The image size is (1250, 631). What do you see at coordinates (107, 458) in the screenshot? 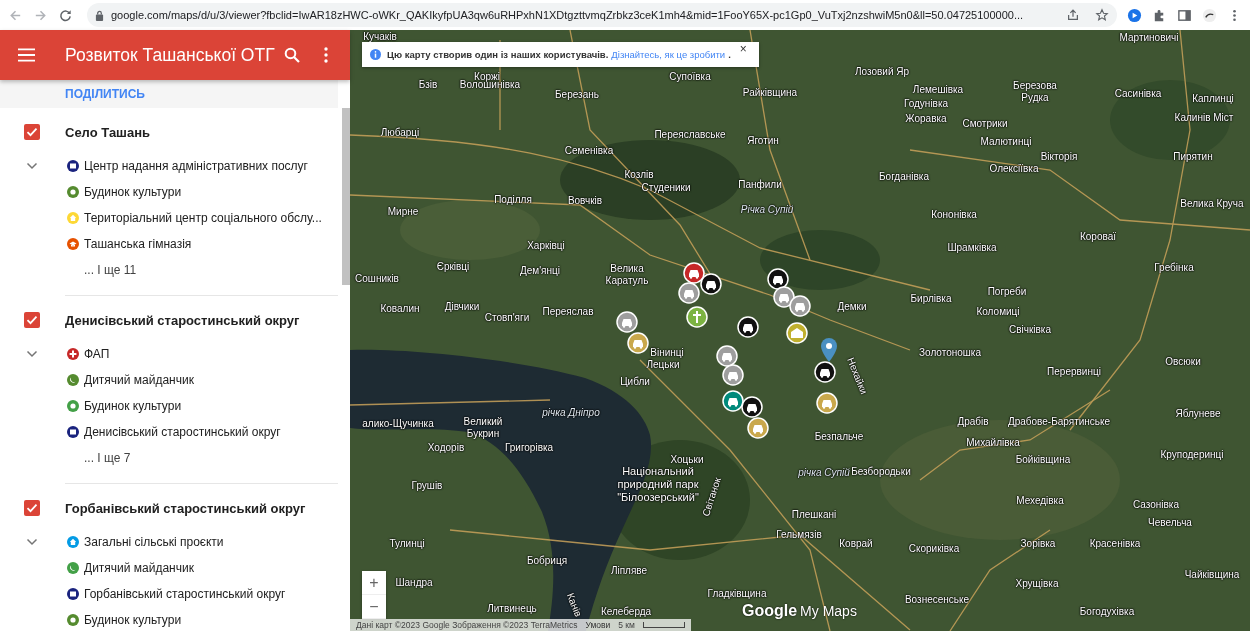
I see `more-items-link: ... І ще 7` at bounding box center [107, 458].